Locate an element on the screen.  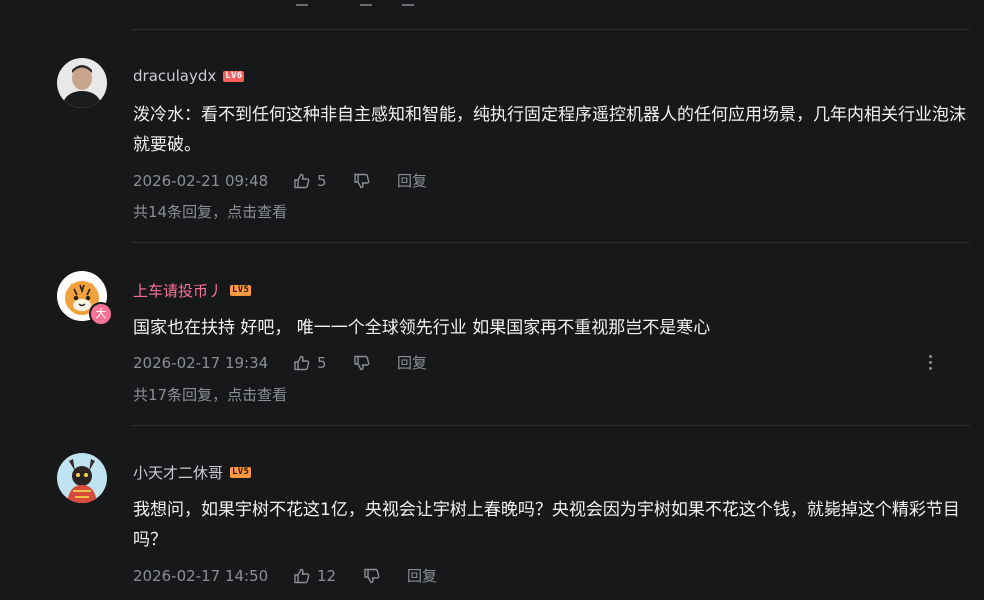
more-vertical-icon is located at coordinates (930, 362).